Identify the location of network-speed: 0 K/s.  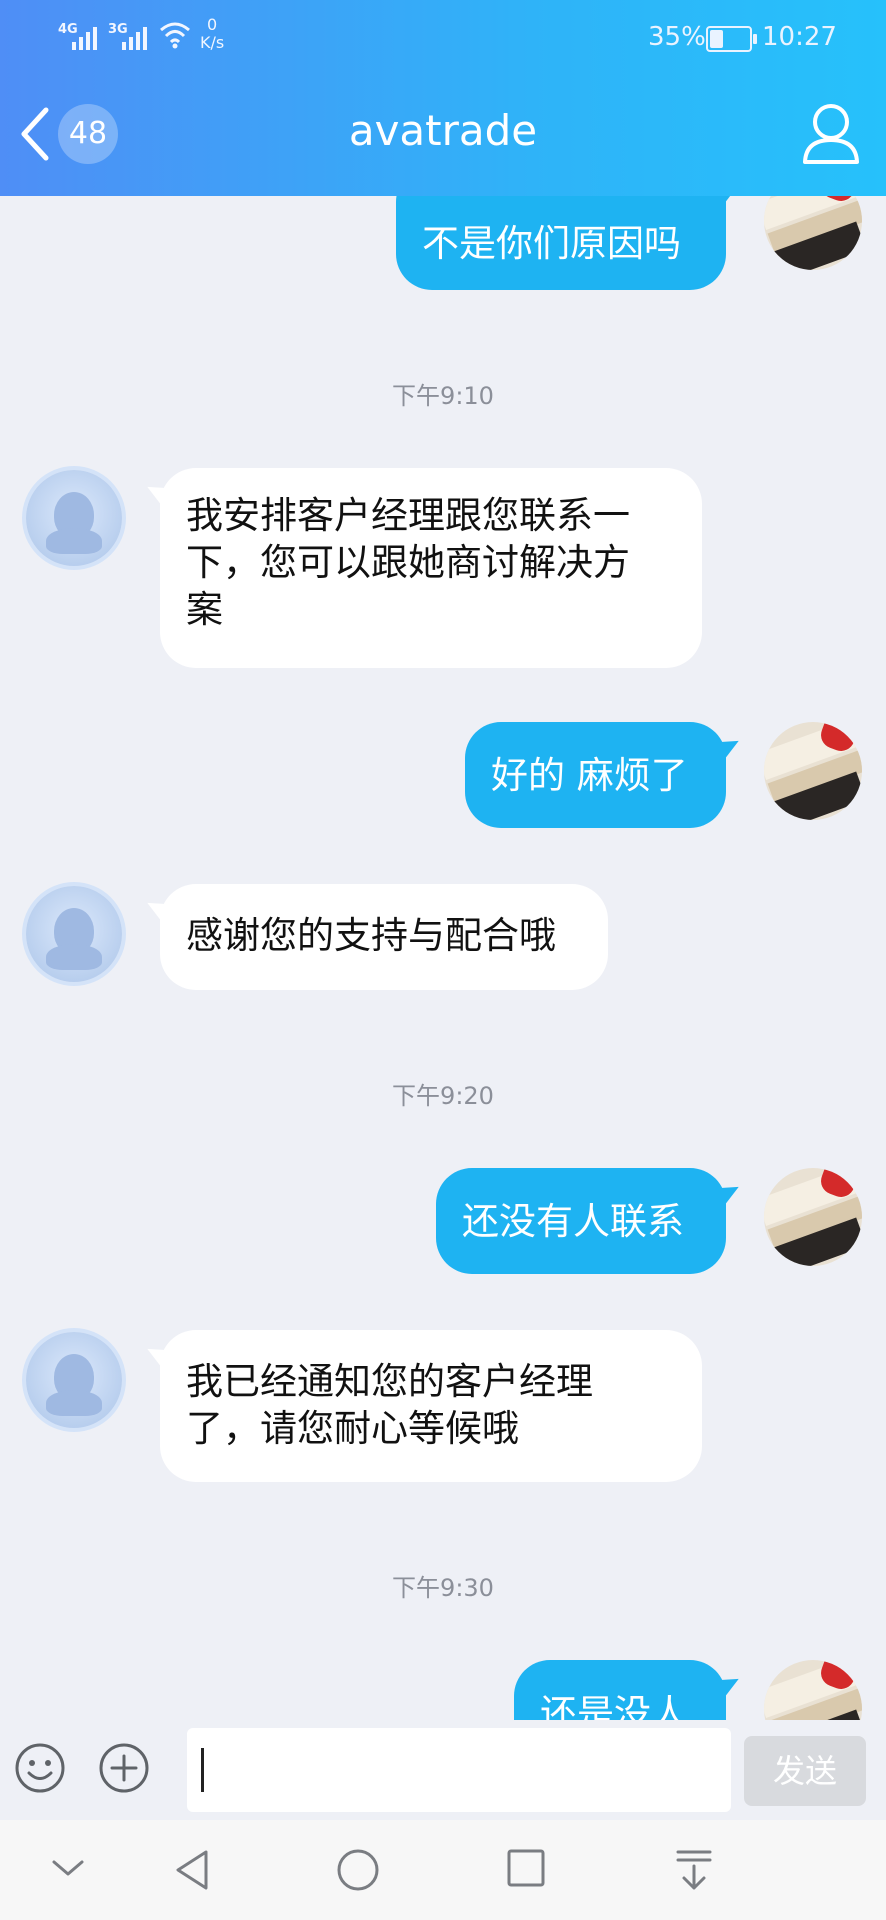
(212, 34).